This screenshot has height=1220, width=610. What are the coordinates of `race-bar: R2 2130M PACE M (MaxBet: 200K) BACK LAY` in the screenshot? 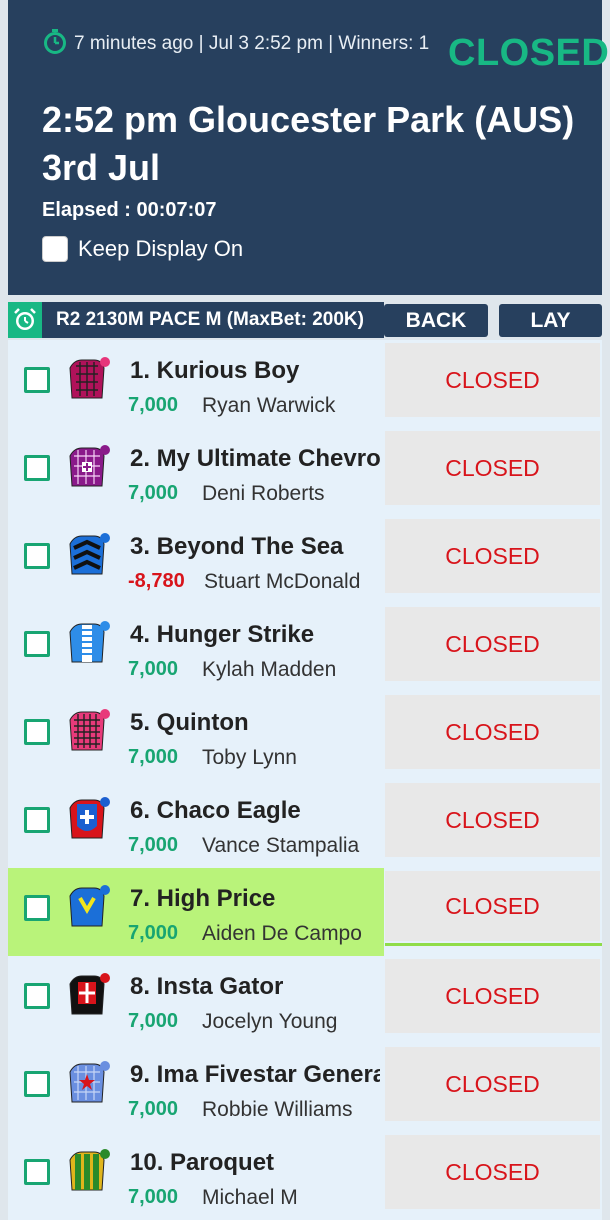 It's located at (305, 320).